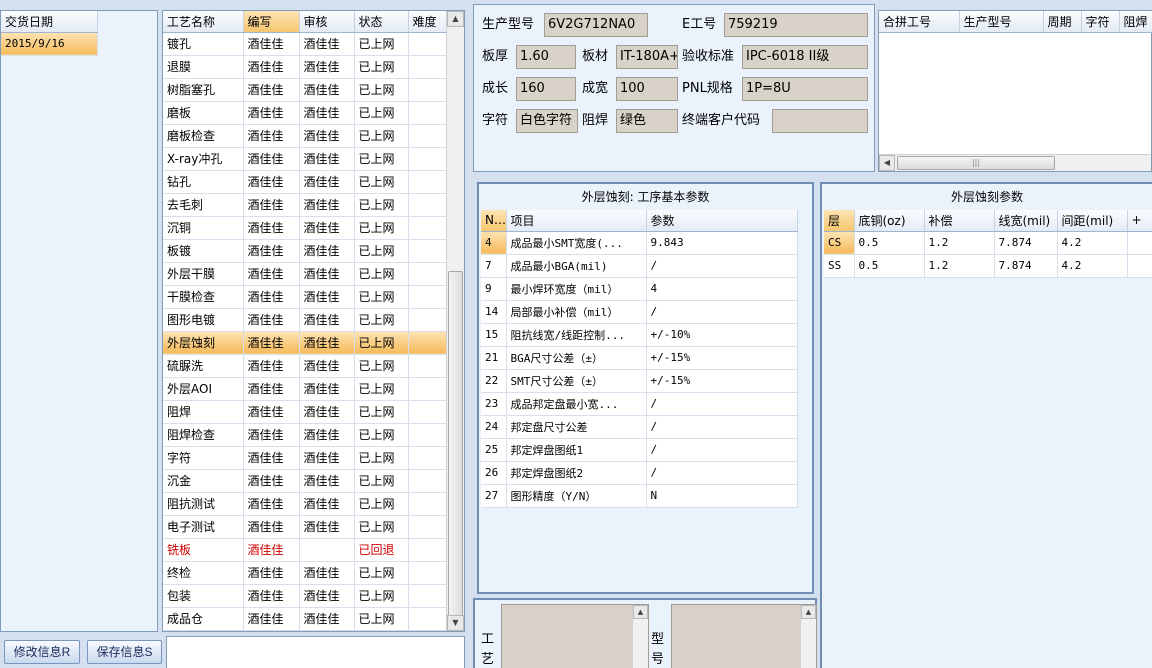 This screenshot has width=1152, height=668. I want to click on process-row: 包装 酒佳佳 酒佳佳 已上网, so click(305, 596).